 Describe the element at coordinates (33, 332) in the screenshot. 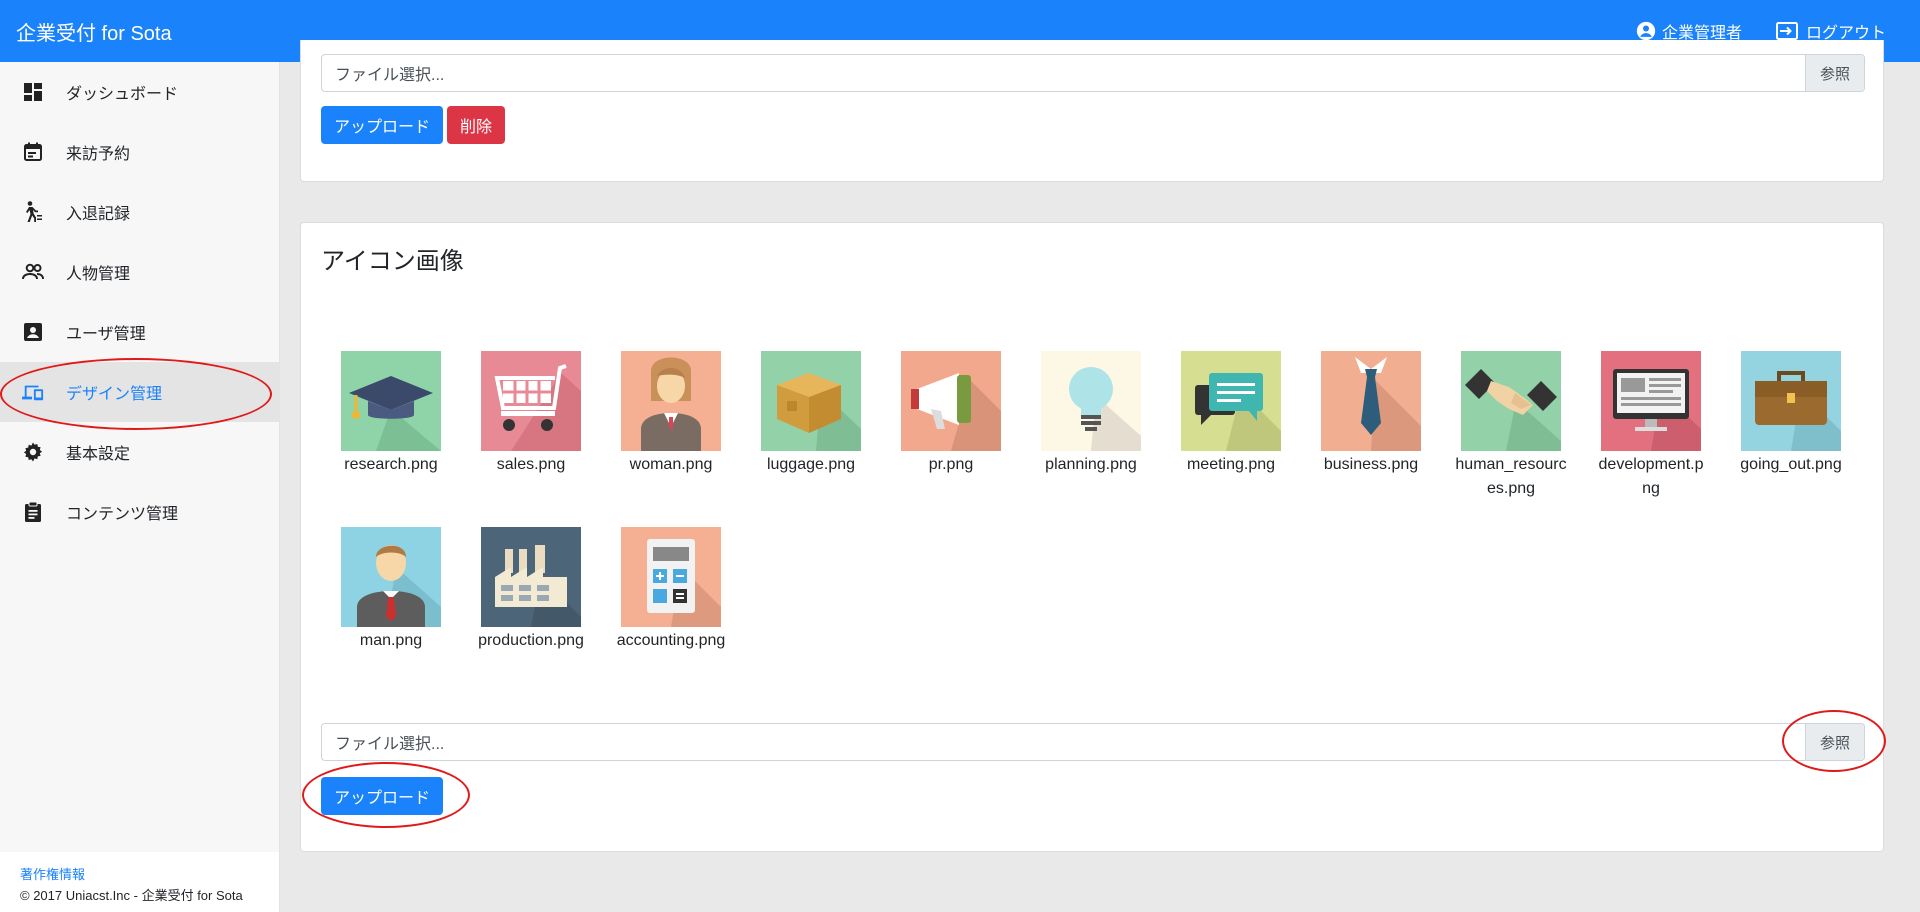

I see `account-box-icon` at that location.